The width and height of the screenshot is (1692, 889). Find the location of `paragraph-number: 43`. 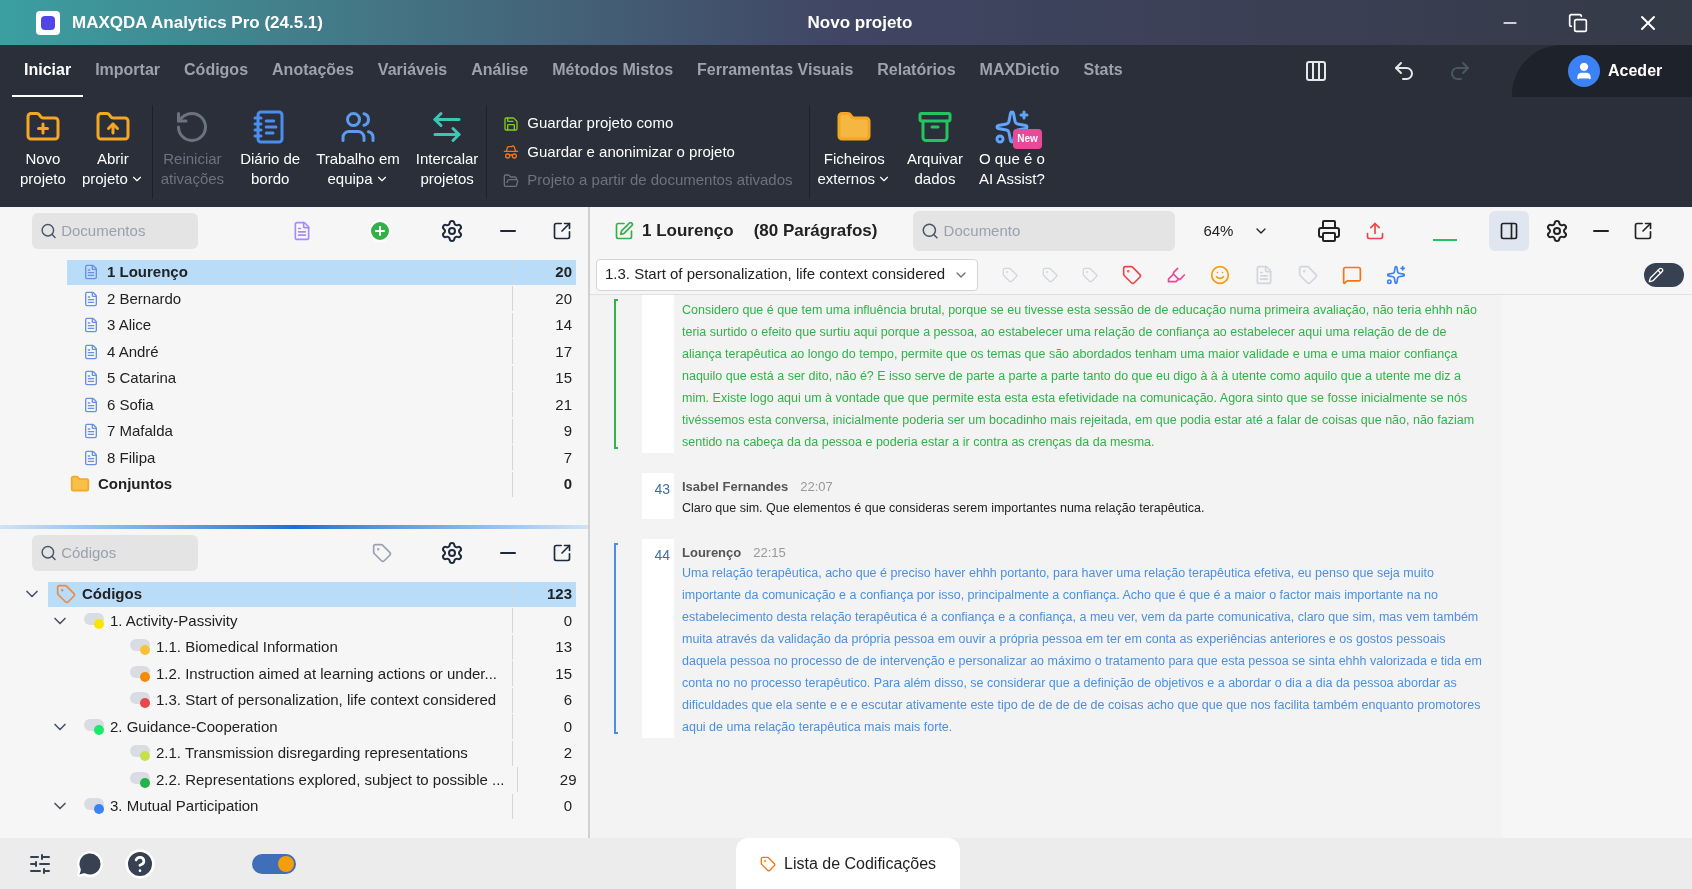

paragraph-number: 43 is located at coordinates (662, 489).